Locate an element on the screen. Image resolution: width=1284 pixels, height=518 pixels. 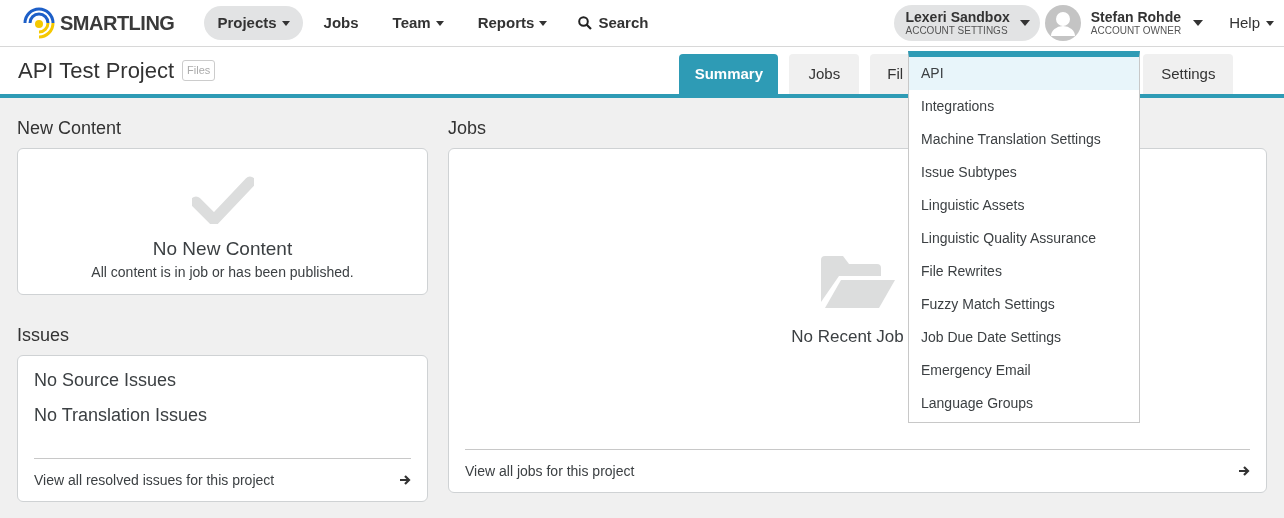
section-heading: New Content is located at coordinates (69, 128).